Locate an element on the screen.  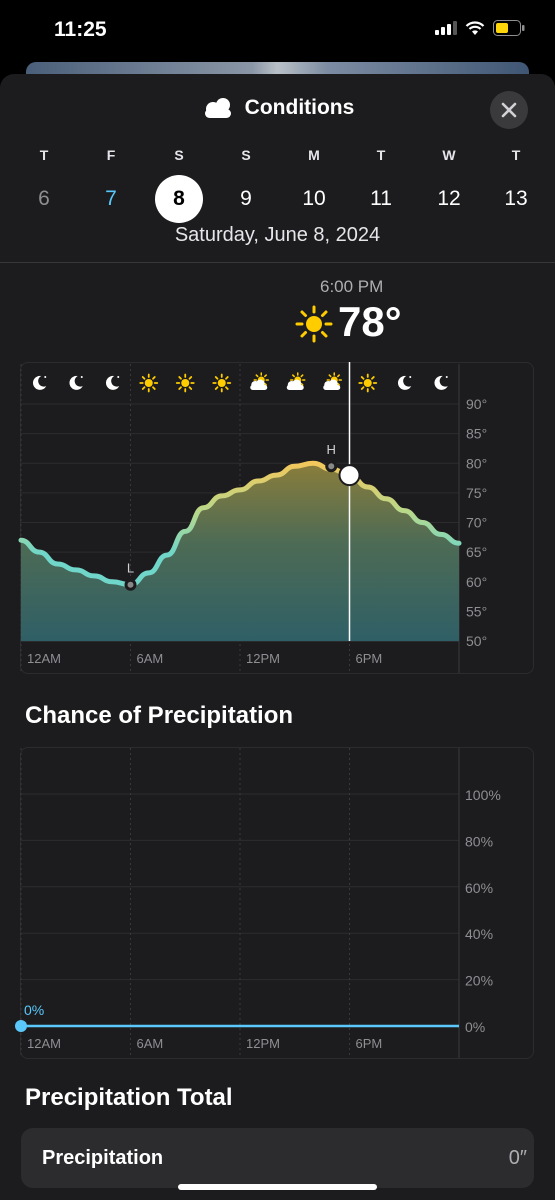
precip-current-point is located at coordinates (21, 1026).